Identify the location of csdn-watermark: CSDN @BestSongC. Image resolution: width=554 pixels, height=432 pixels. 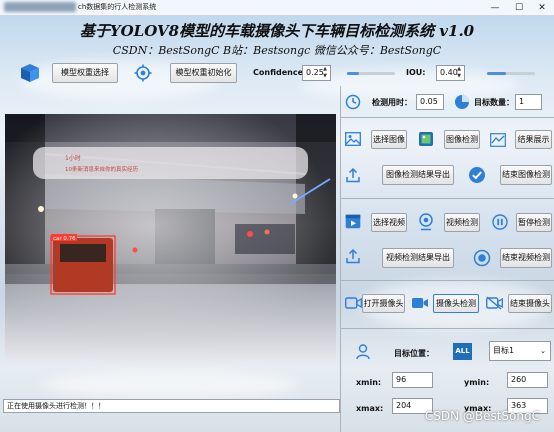
(482, 416).